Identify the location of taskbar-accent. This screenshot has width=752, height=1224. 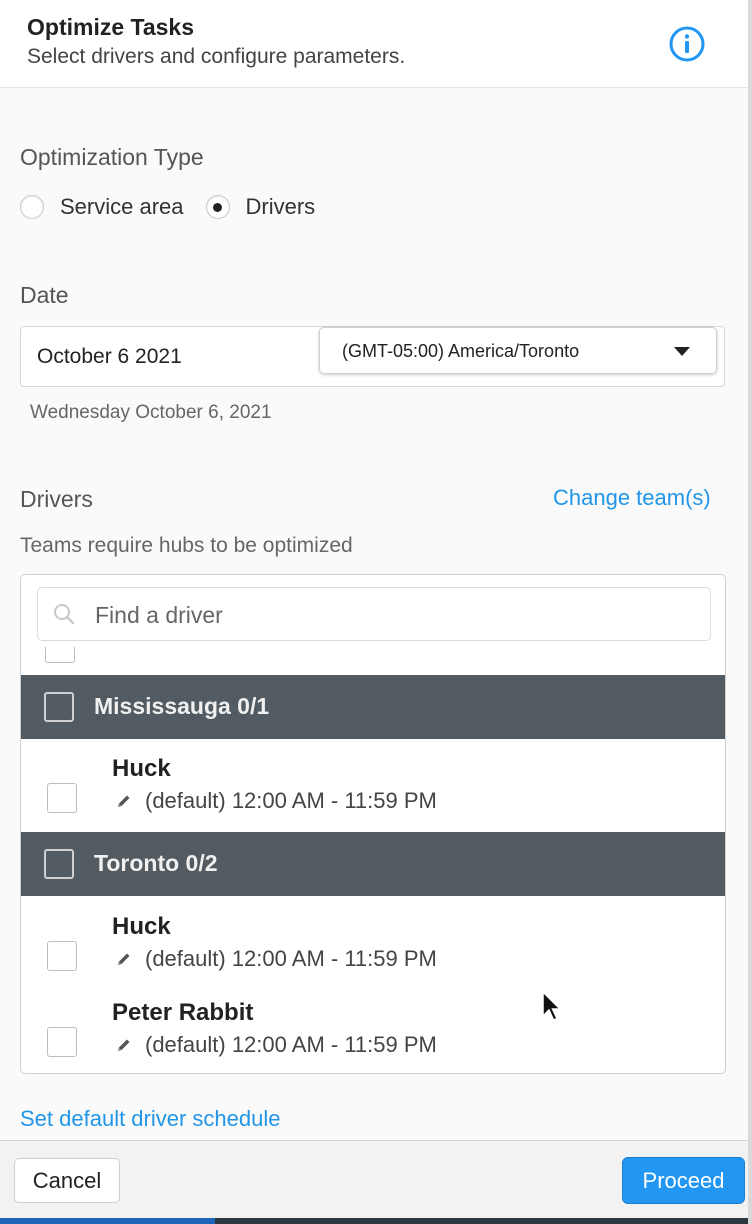
(107, 1221).